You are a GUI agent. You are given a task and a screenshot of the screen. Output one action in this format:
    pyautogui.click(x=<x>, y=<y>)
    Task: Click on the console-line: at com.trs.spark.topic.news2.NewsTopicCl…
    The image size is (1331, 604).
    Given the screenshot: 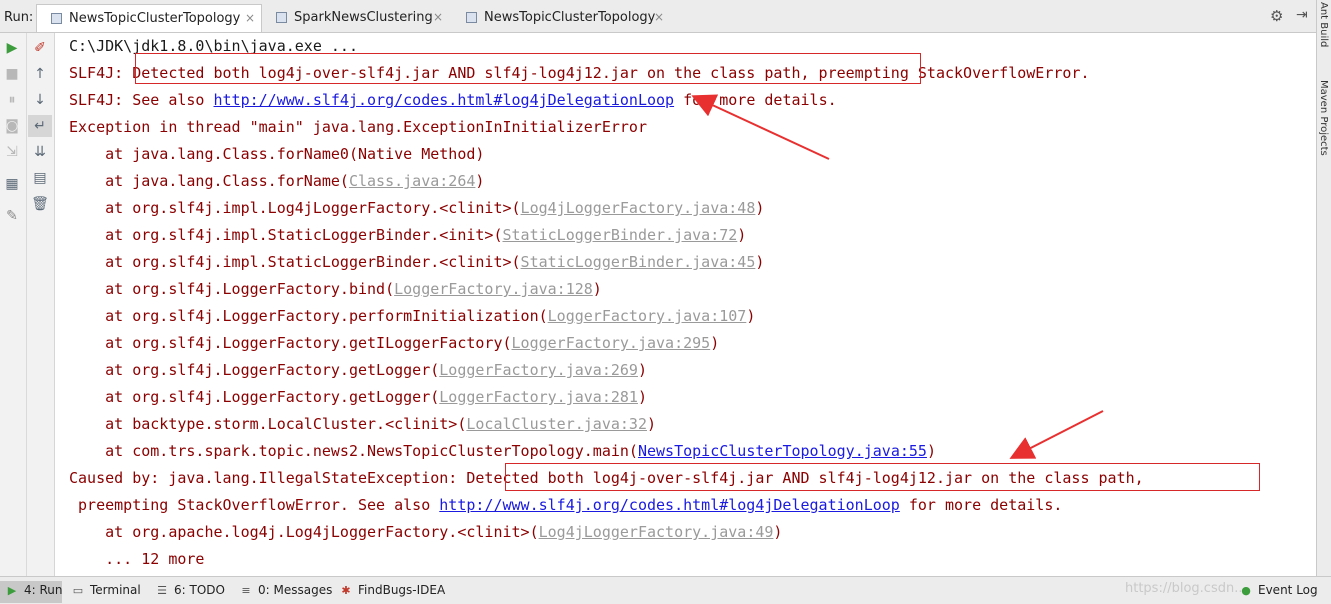 What is the action you would take?
    pyautogui.click(x=502, y=451)
    